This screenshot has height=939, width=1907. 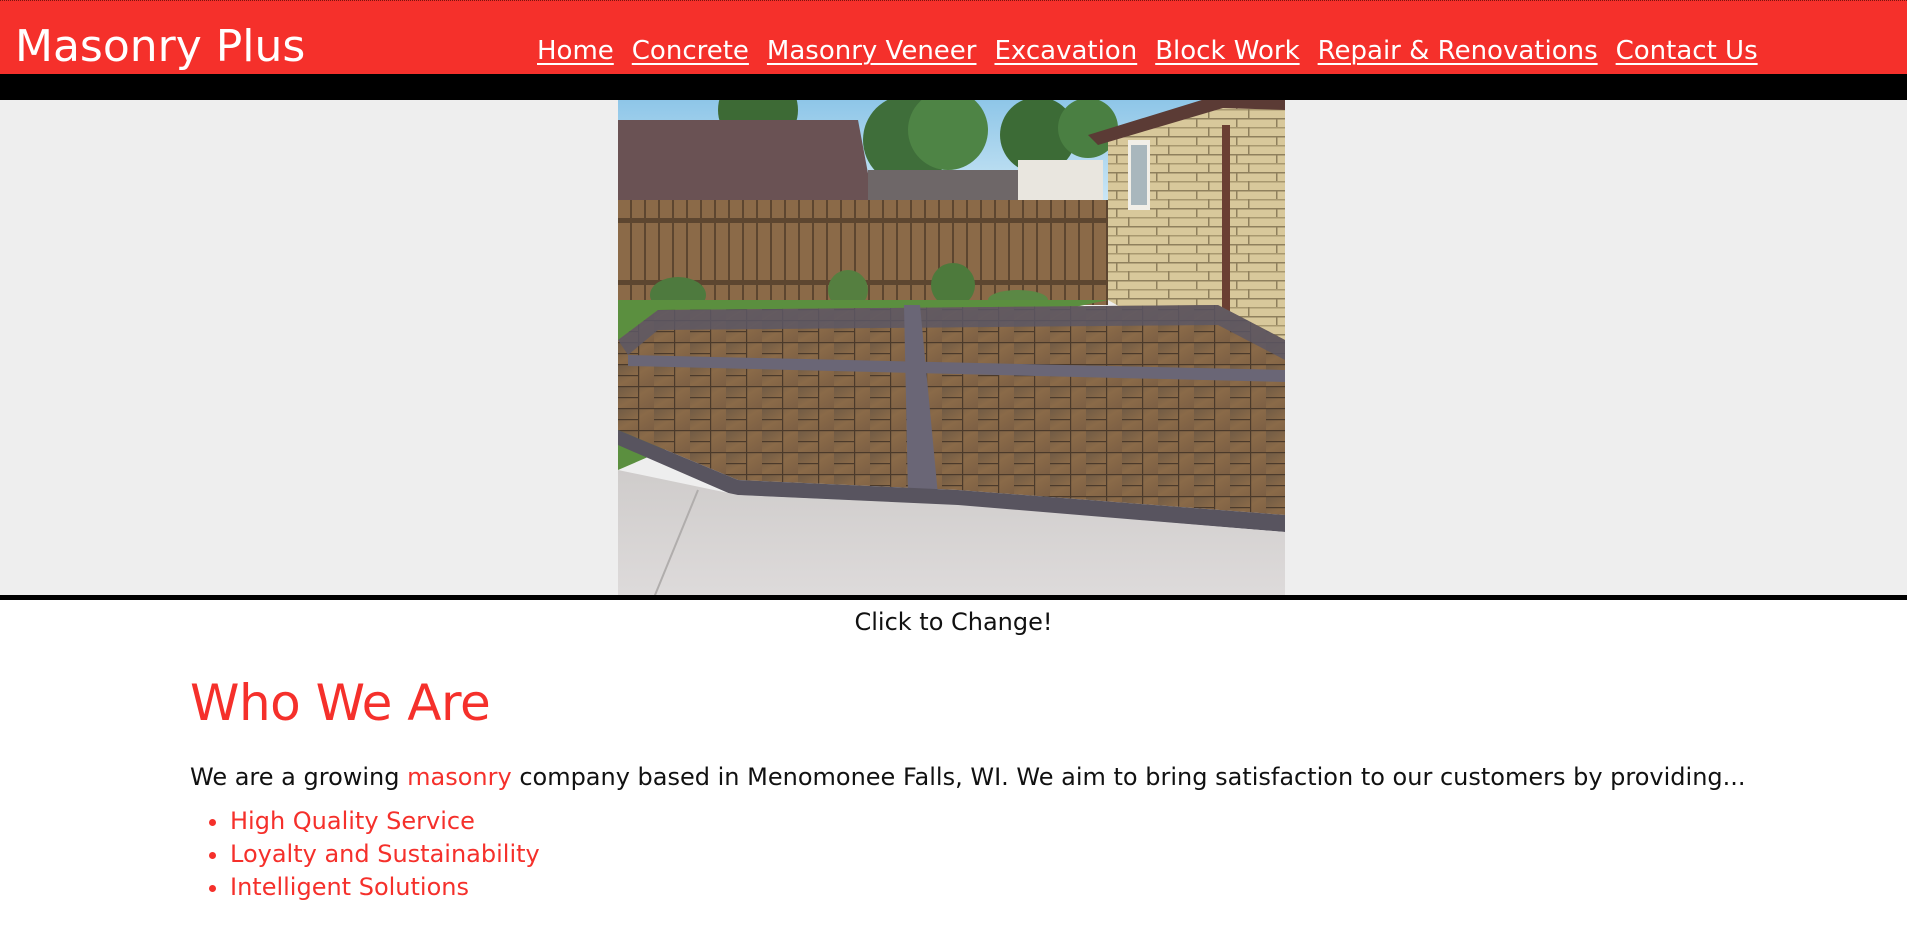 What do you see at coordinates (953, 597) in the screenshot?
I see `slider-bottom-rule` at bounding box center [953, 597].